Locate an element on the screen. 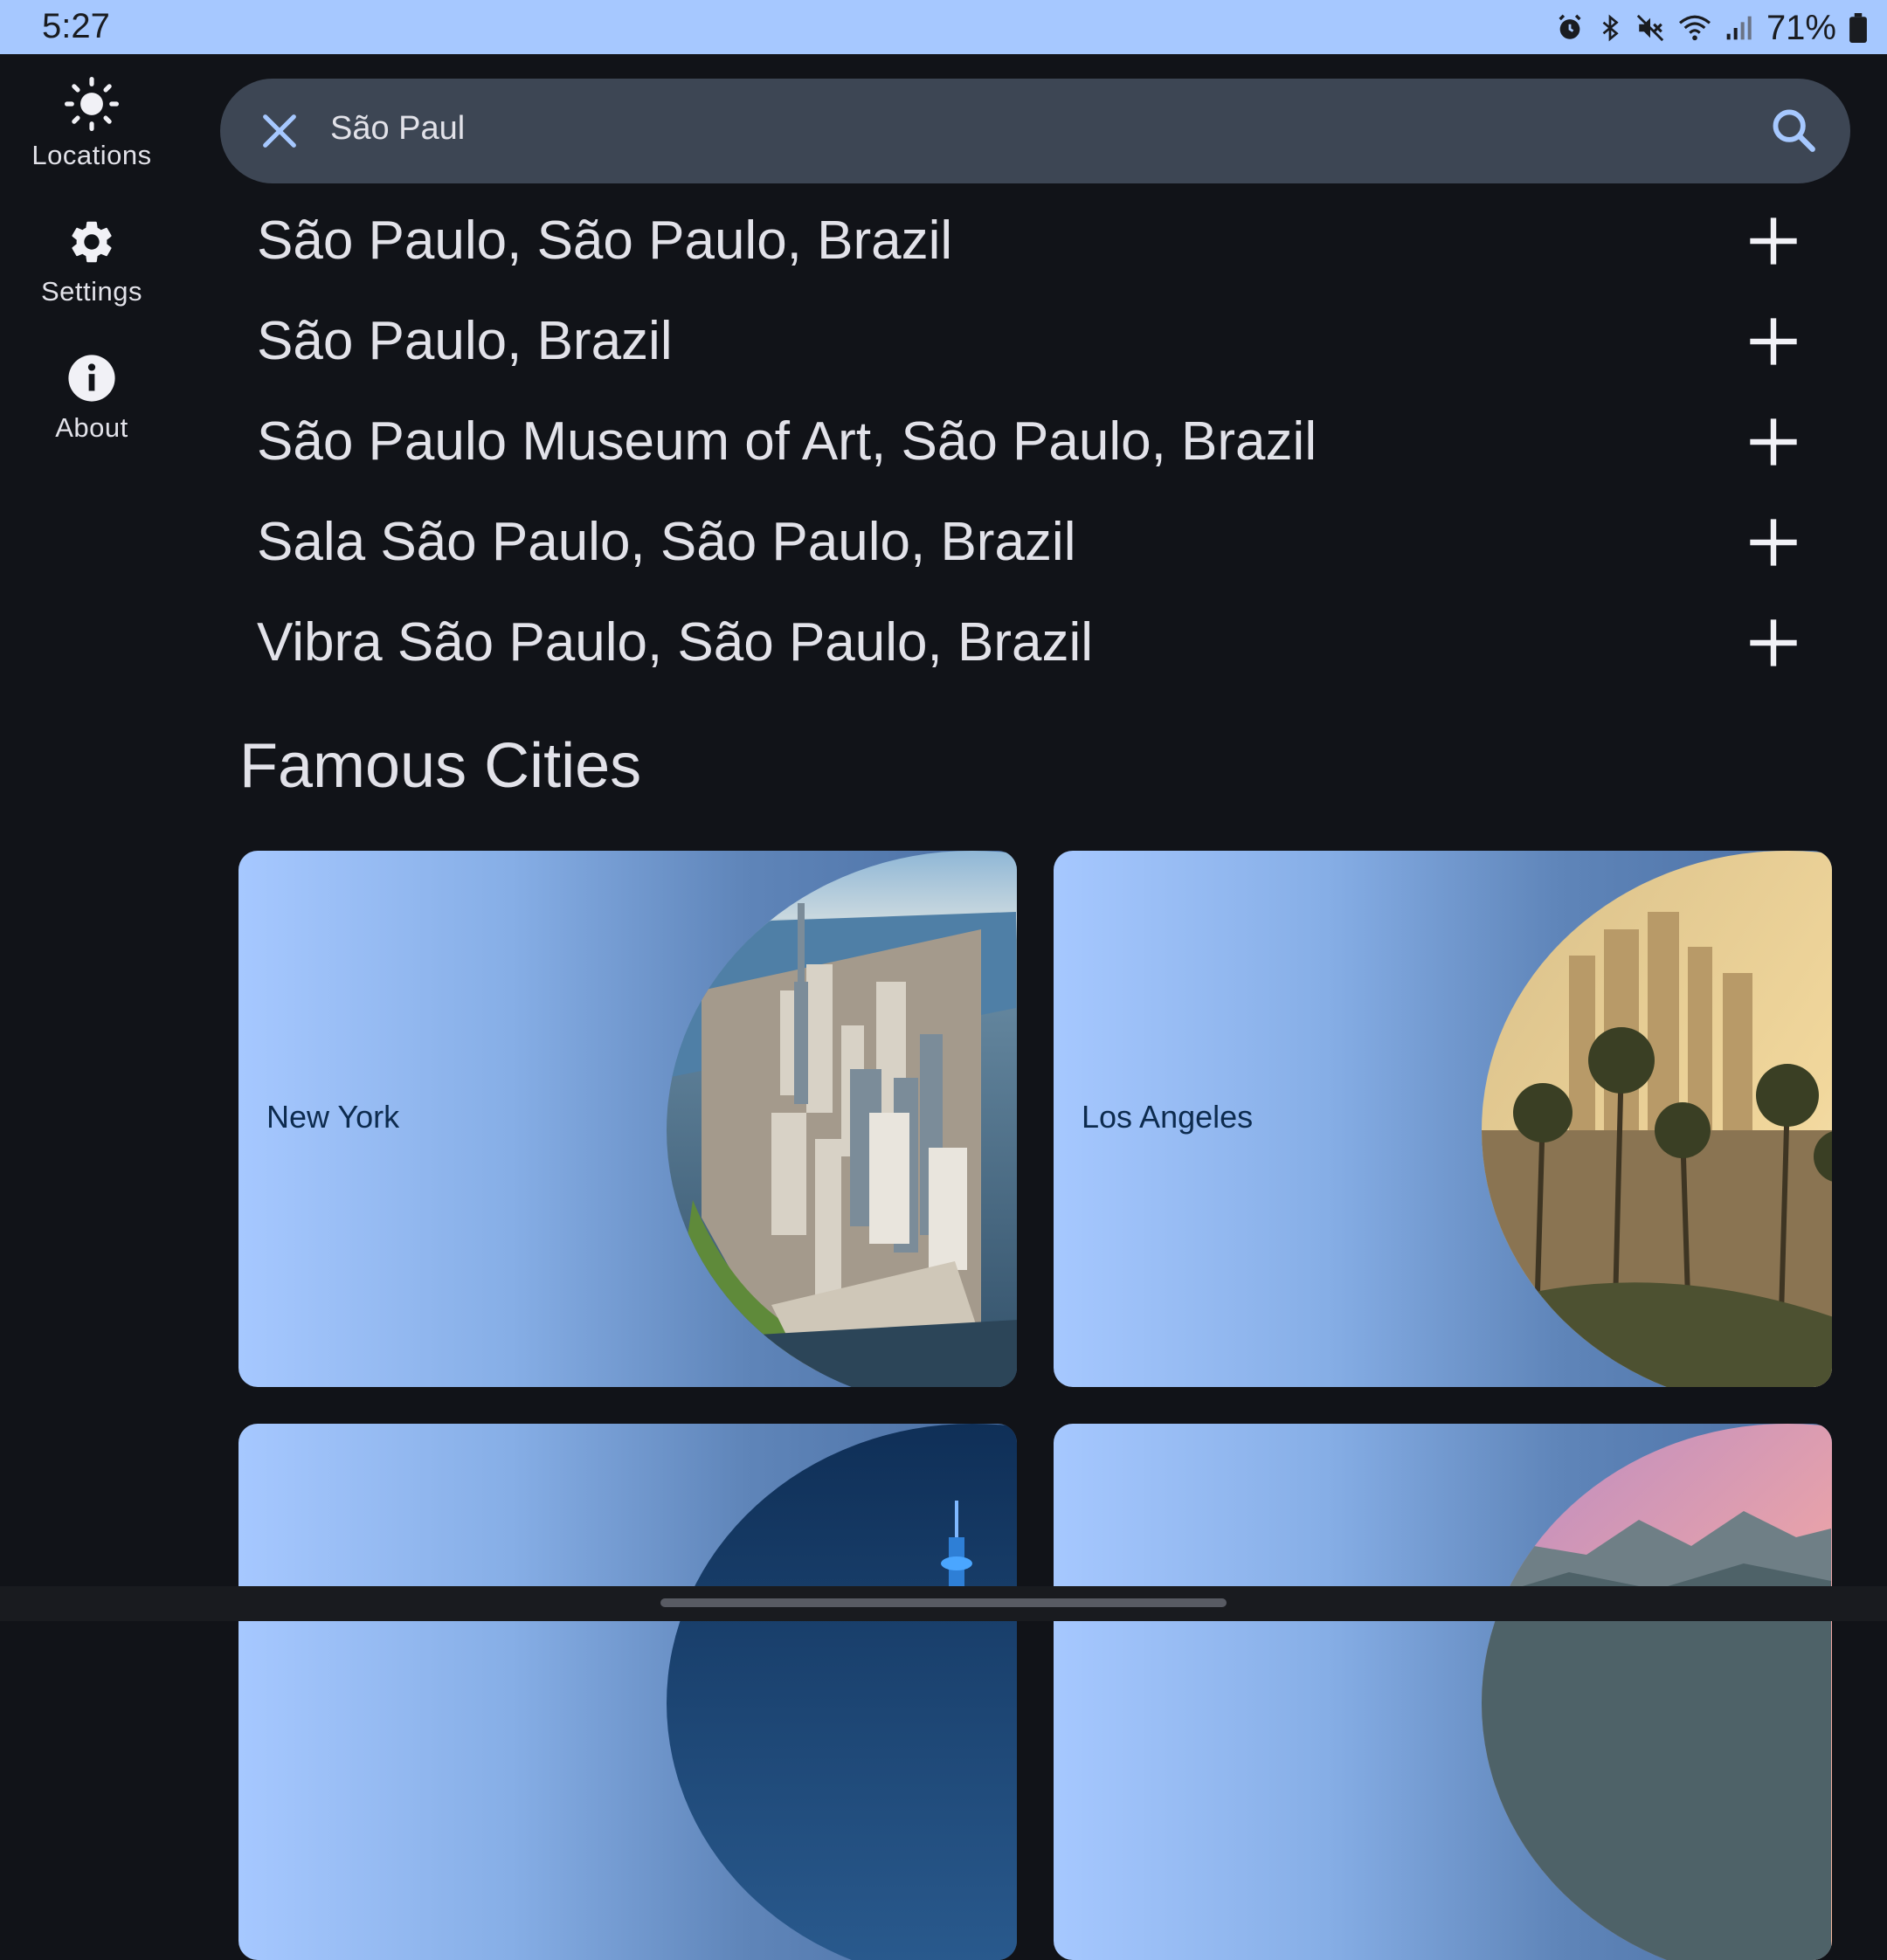 This screenshot has width=1887, height=1960. bluetooth-icon is located at coordinates (1610, 28).